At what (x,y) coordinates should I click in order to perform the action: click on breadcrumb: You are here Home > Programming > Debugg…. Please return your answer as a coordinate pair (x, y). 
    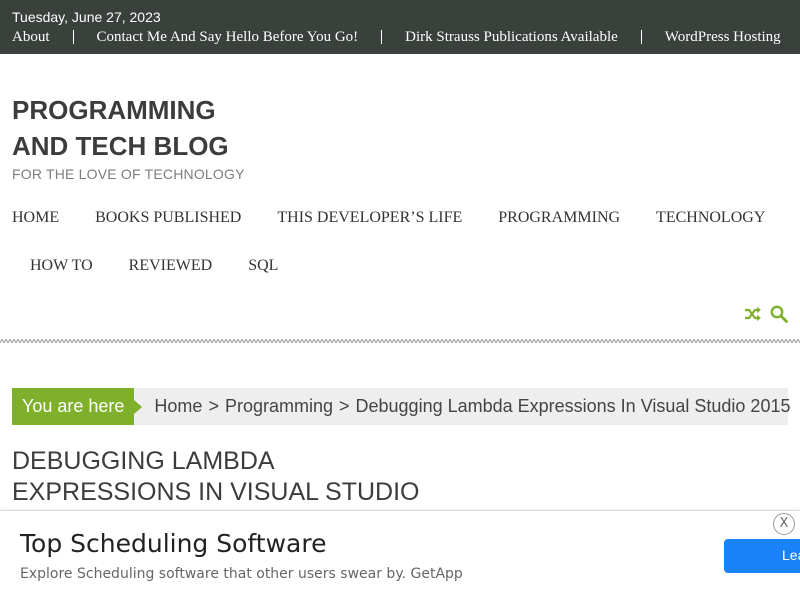
    Looking at the image, I should click on (401, 406).